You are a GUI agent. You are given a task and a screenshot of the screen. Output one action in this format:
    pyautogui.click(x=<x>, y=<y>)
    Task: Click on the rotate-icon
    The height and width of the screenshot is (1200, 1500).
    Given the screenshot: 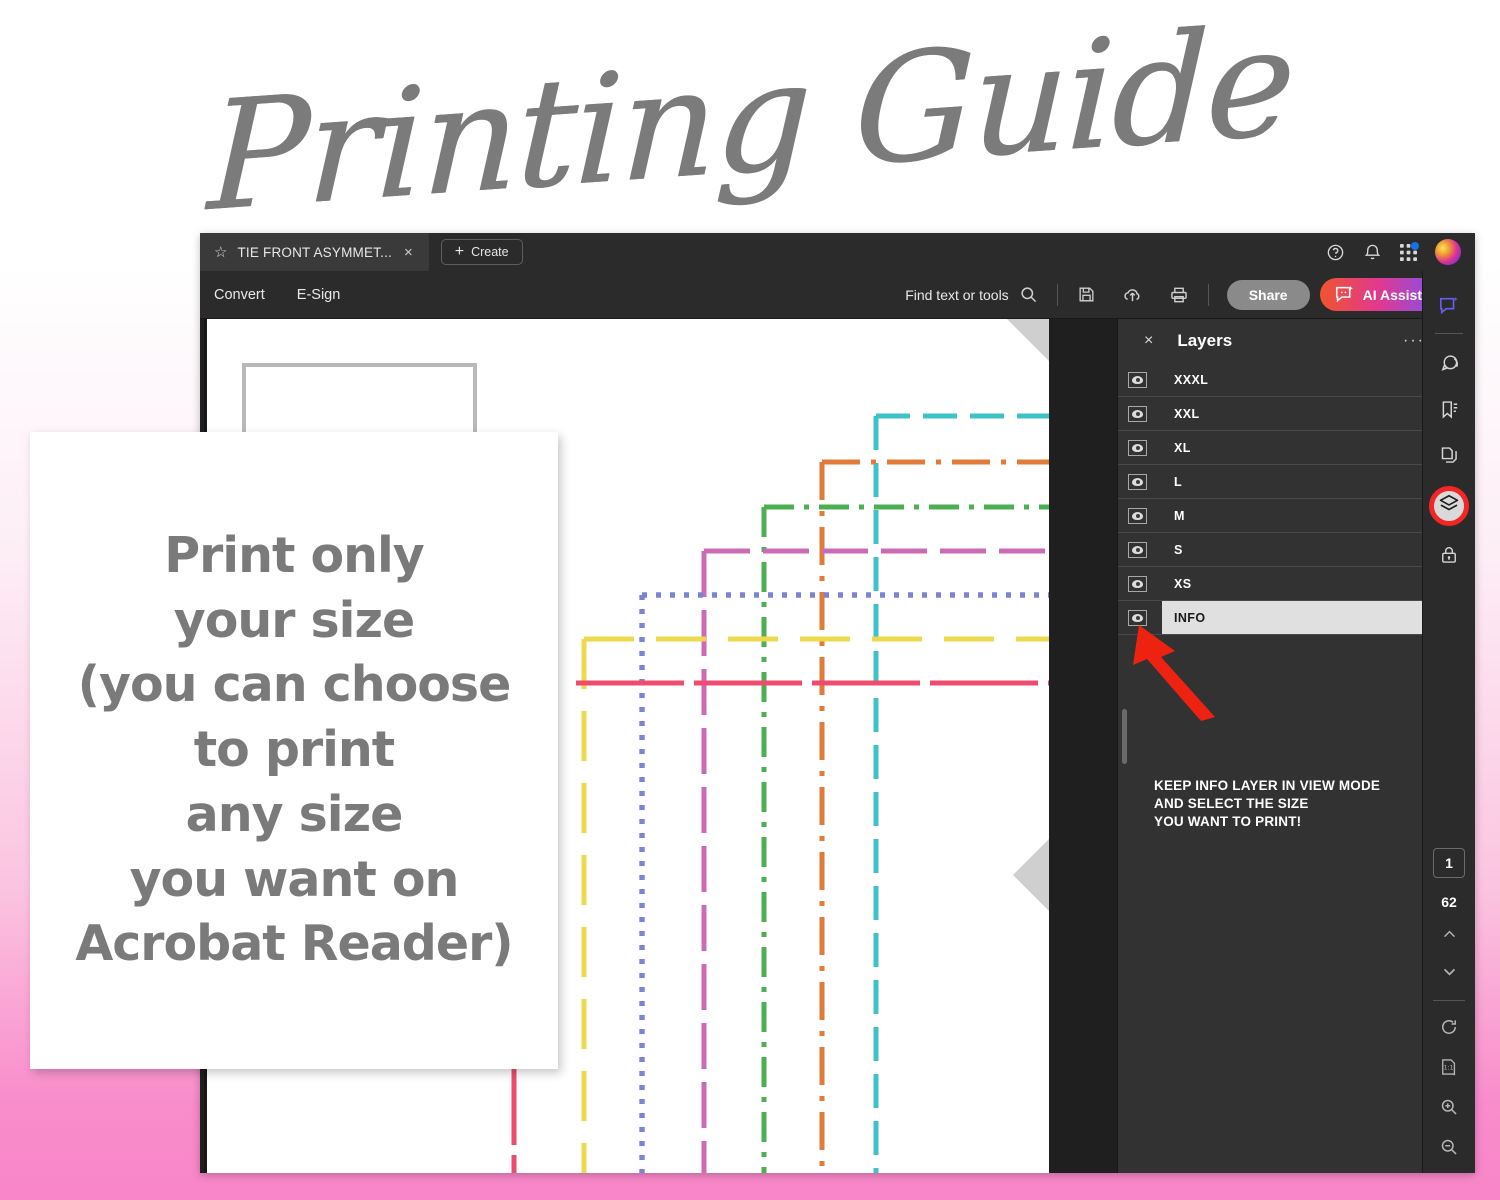 What is the action you would take?
    pyautogui.click(x=1449, y=1029)
    